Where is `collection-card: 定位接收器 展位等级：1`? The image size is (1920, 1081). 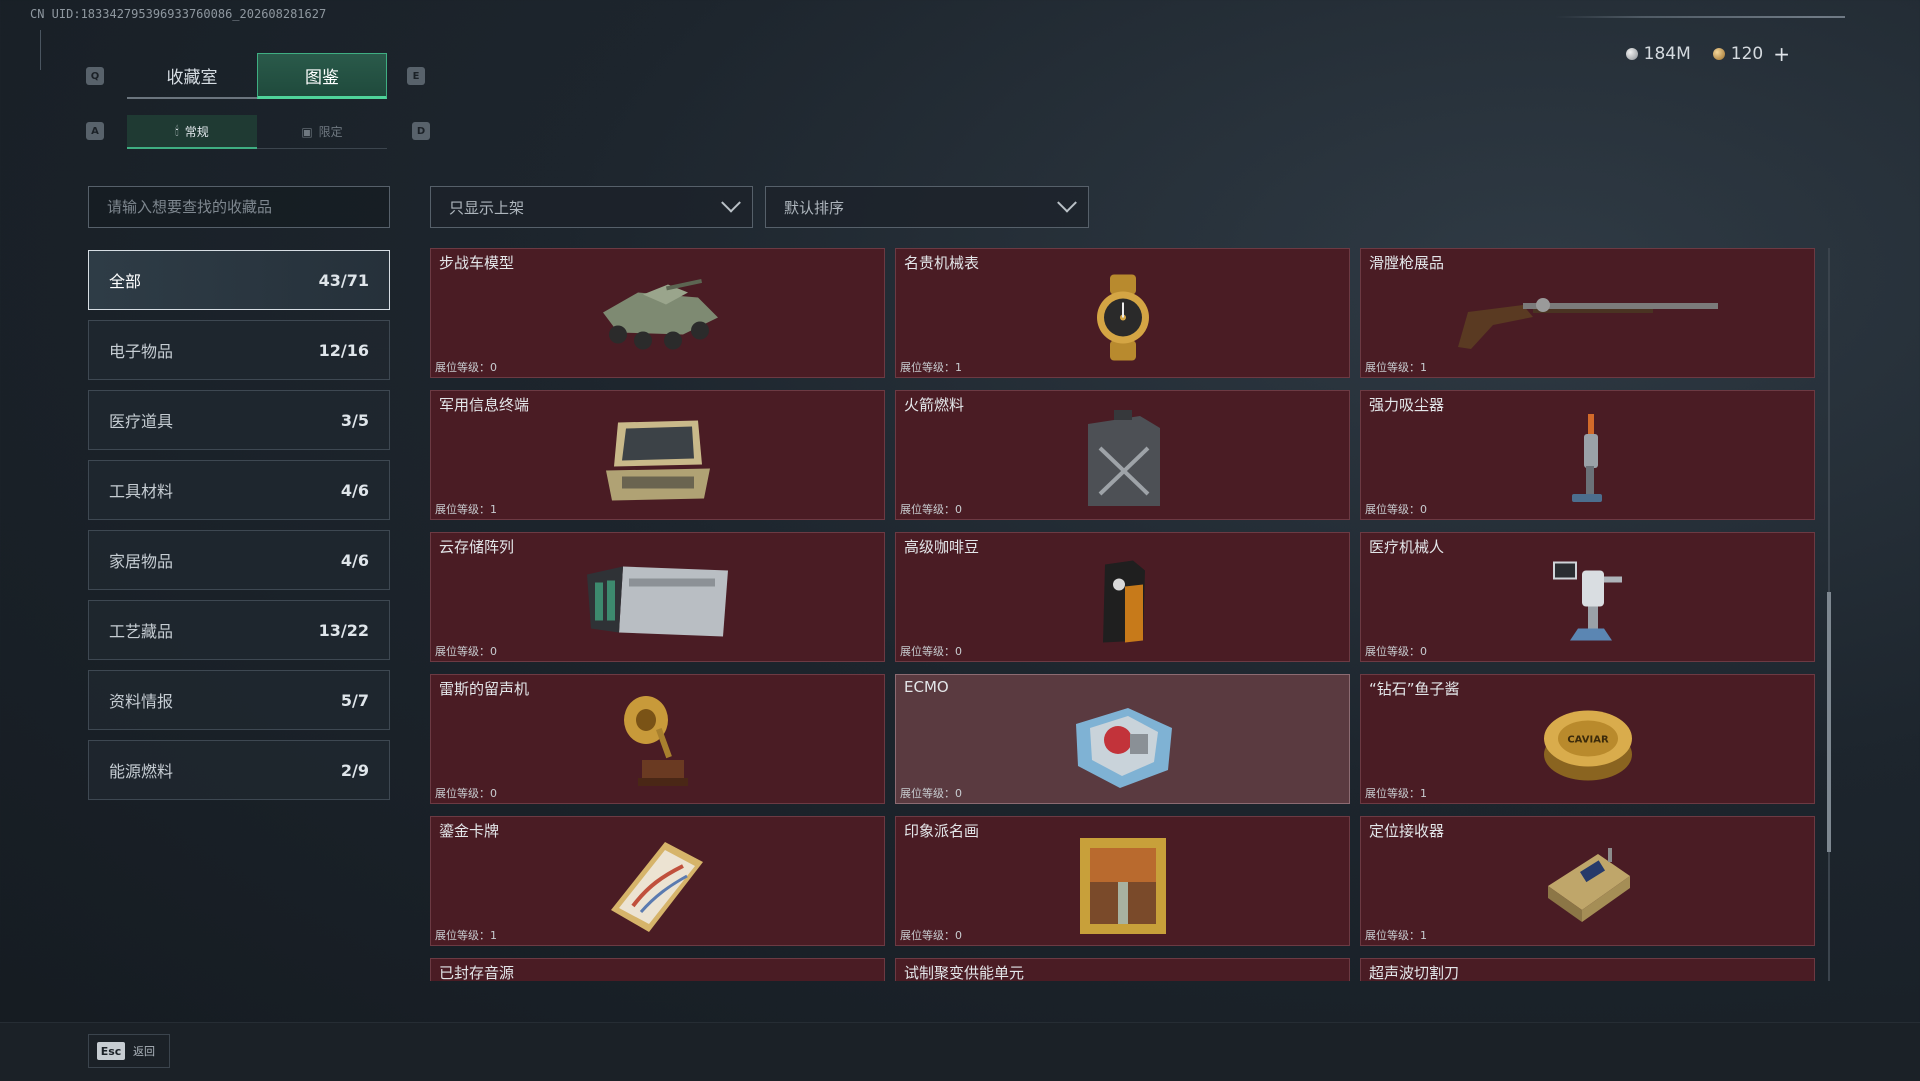 collection-card: 定位接收器 展位等级：1 is located at coordinates (1587, 881).